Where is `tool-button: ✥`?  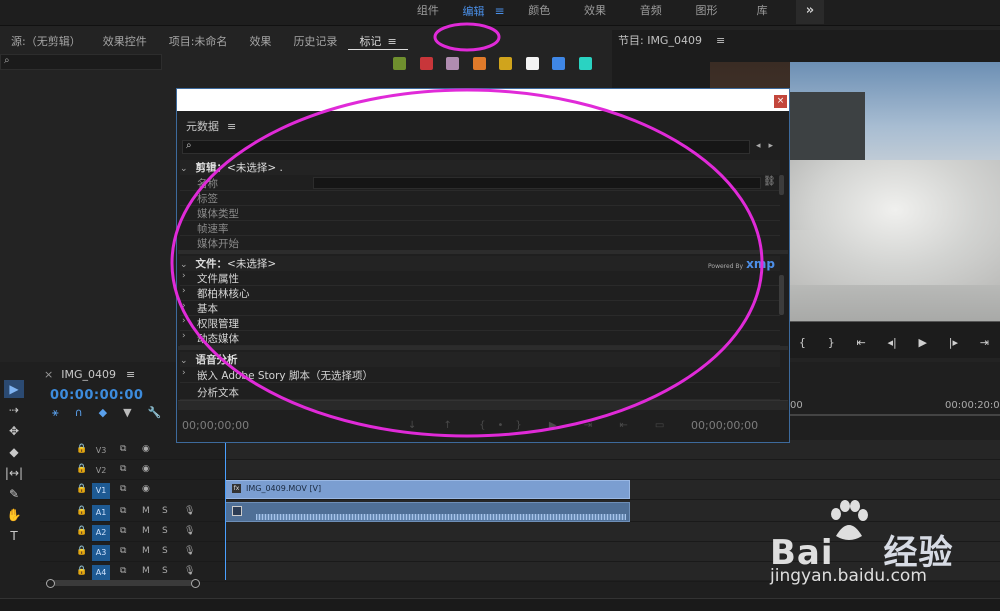 tool-button: ✥ is located at coordinates (14, 431).